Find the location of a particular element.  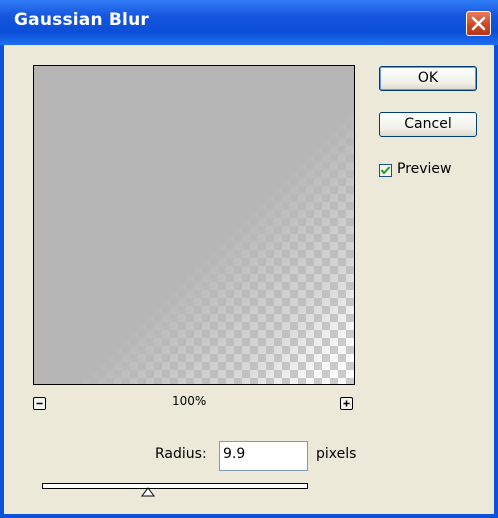

checkmark-icon is located at coordinates (385, 170).